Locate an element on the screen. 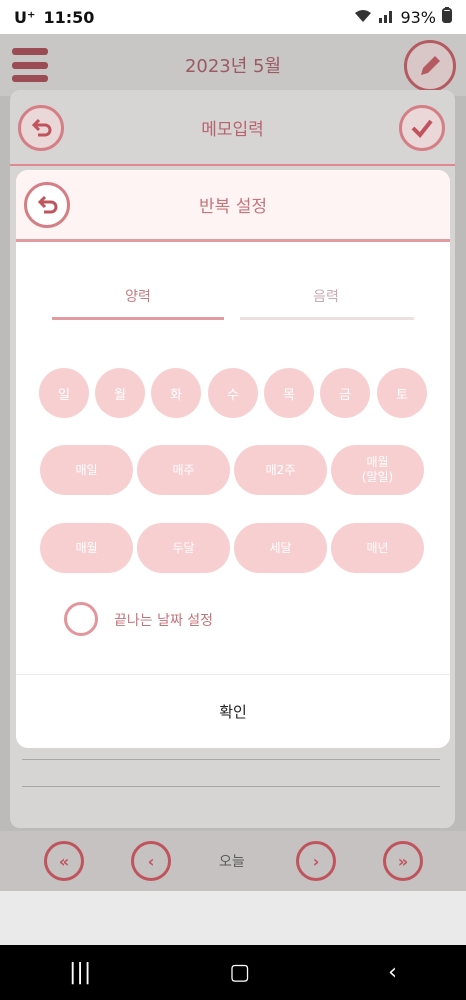 Image resolution: width=466 pixels, height=1000 pixels. memo-title: 메모입력 is located at coordinates (232, 129).